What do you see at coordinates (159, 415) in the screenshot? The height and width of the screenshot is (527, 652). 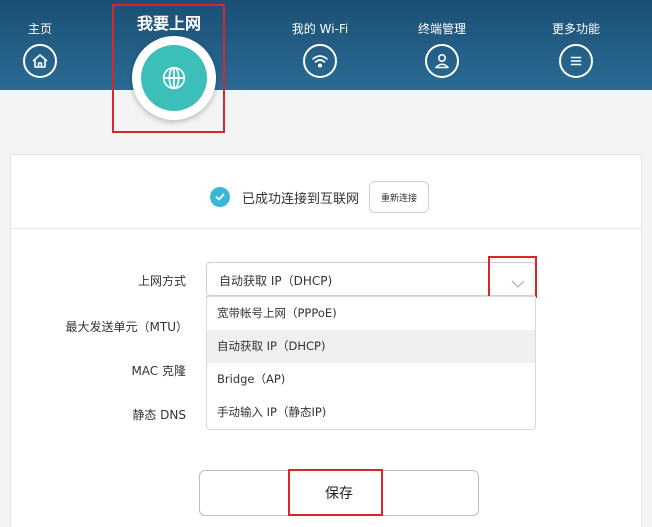 I see `static-dns-label: 静态 DNS` at bounding box center [159, 415].